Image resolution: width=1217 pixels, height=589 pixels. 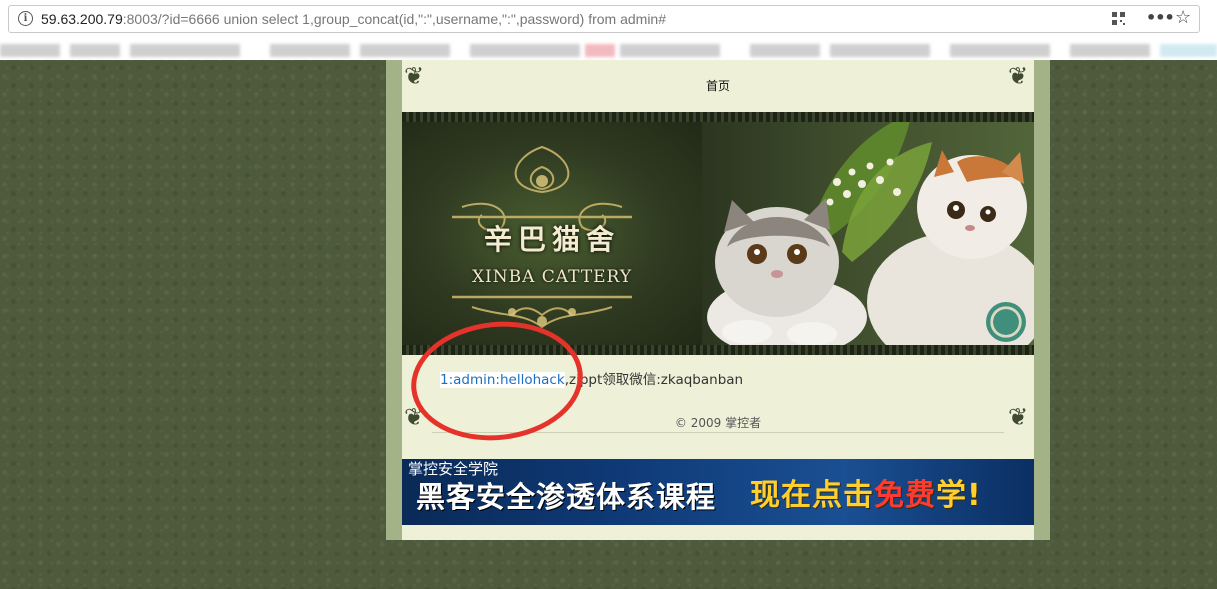 What do you see at coordinates (1160, 18) in the screenshot?
I see `more-menu-icon: •••` at bounding box center [1160, 18].